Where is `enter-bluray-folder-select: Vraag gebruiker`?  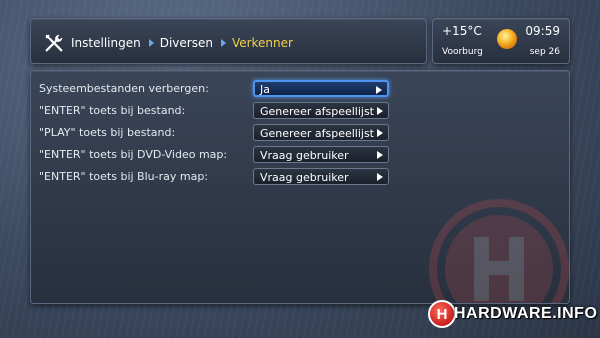 enter-bluray-folder-select: Vraag gebruiker is located at coordinates (321, 176).